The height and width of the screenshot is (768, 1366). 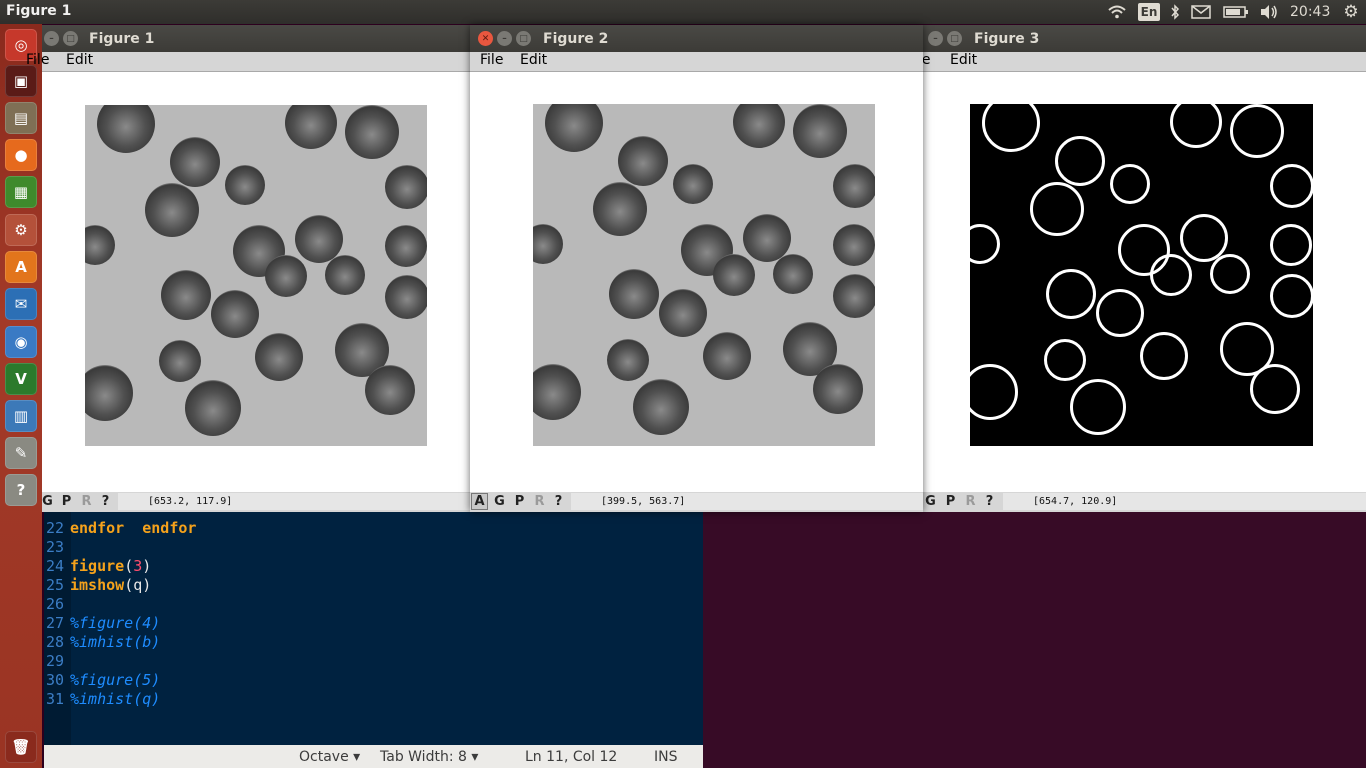 What do you see at coordinates (1007, 39) in the screenshot?
I see `window-title: Figure 3` at bounding box center [1007, 39].